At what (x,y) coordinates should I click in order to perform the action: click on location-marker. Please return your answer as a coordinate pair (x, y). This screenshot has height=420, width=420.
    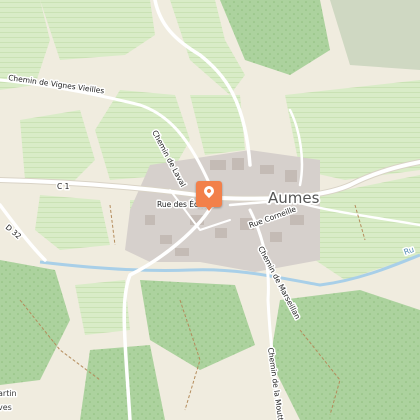
    Looking at the image, I should click on (209, 196).